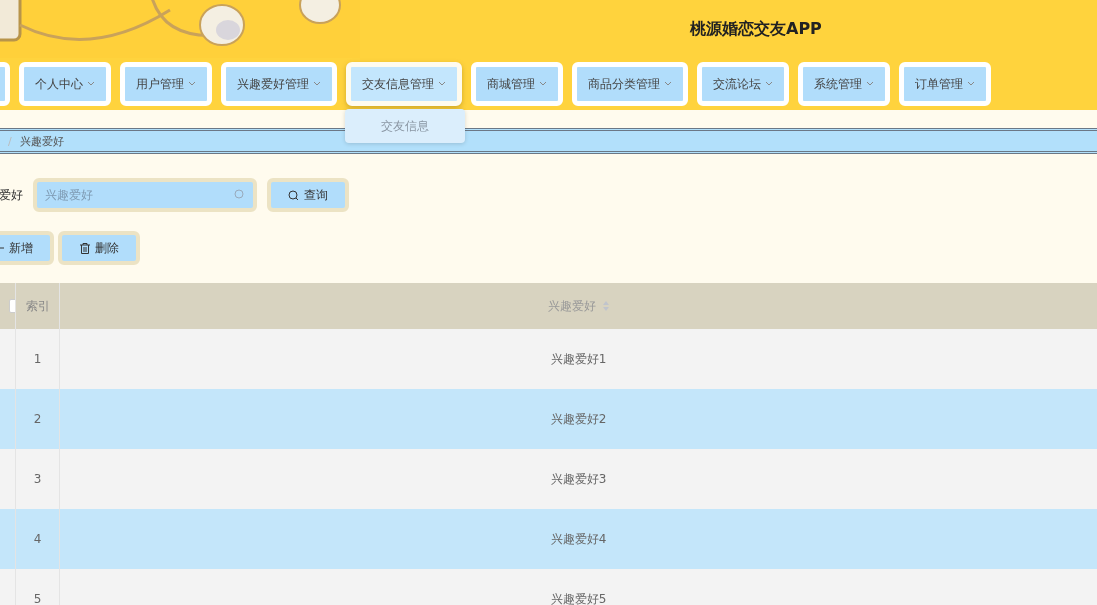 The height and width of the screenshot is (605, 1097). Describe the element at coordinates (279, 84) in the screenshot. I see `nav-item: 兴趣爱好管理` at that location.